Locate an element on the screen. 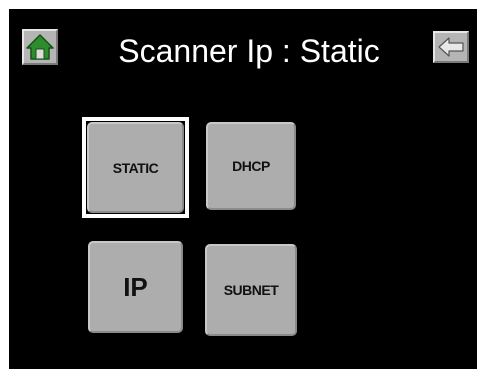 This screenshot has width=486, height=378. back-arrow-icon is located at coordinates (451, 47).